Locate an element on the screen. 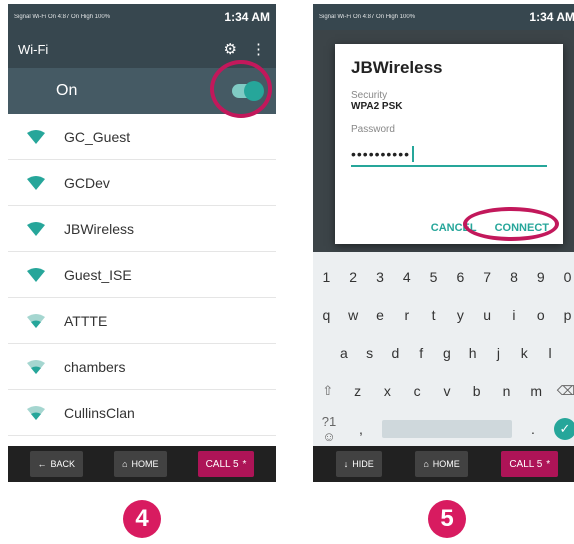 The height and width of the screenshot is (544, 574). network-name: chambers is located at coordinates (95, 366).